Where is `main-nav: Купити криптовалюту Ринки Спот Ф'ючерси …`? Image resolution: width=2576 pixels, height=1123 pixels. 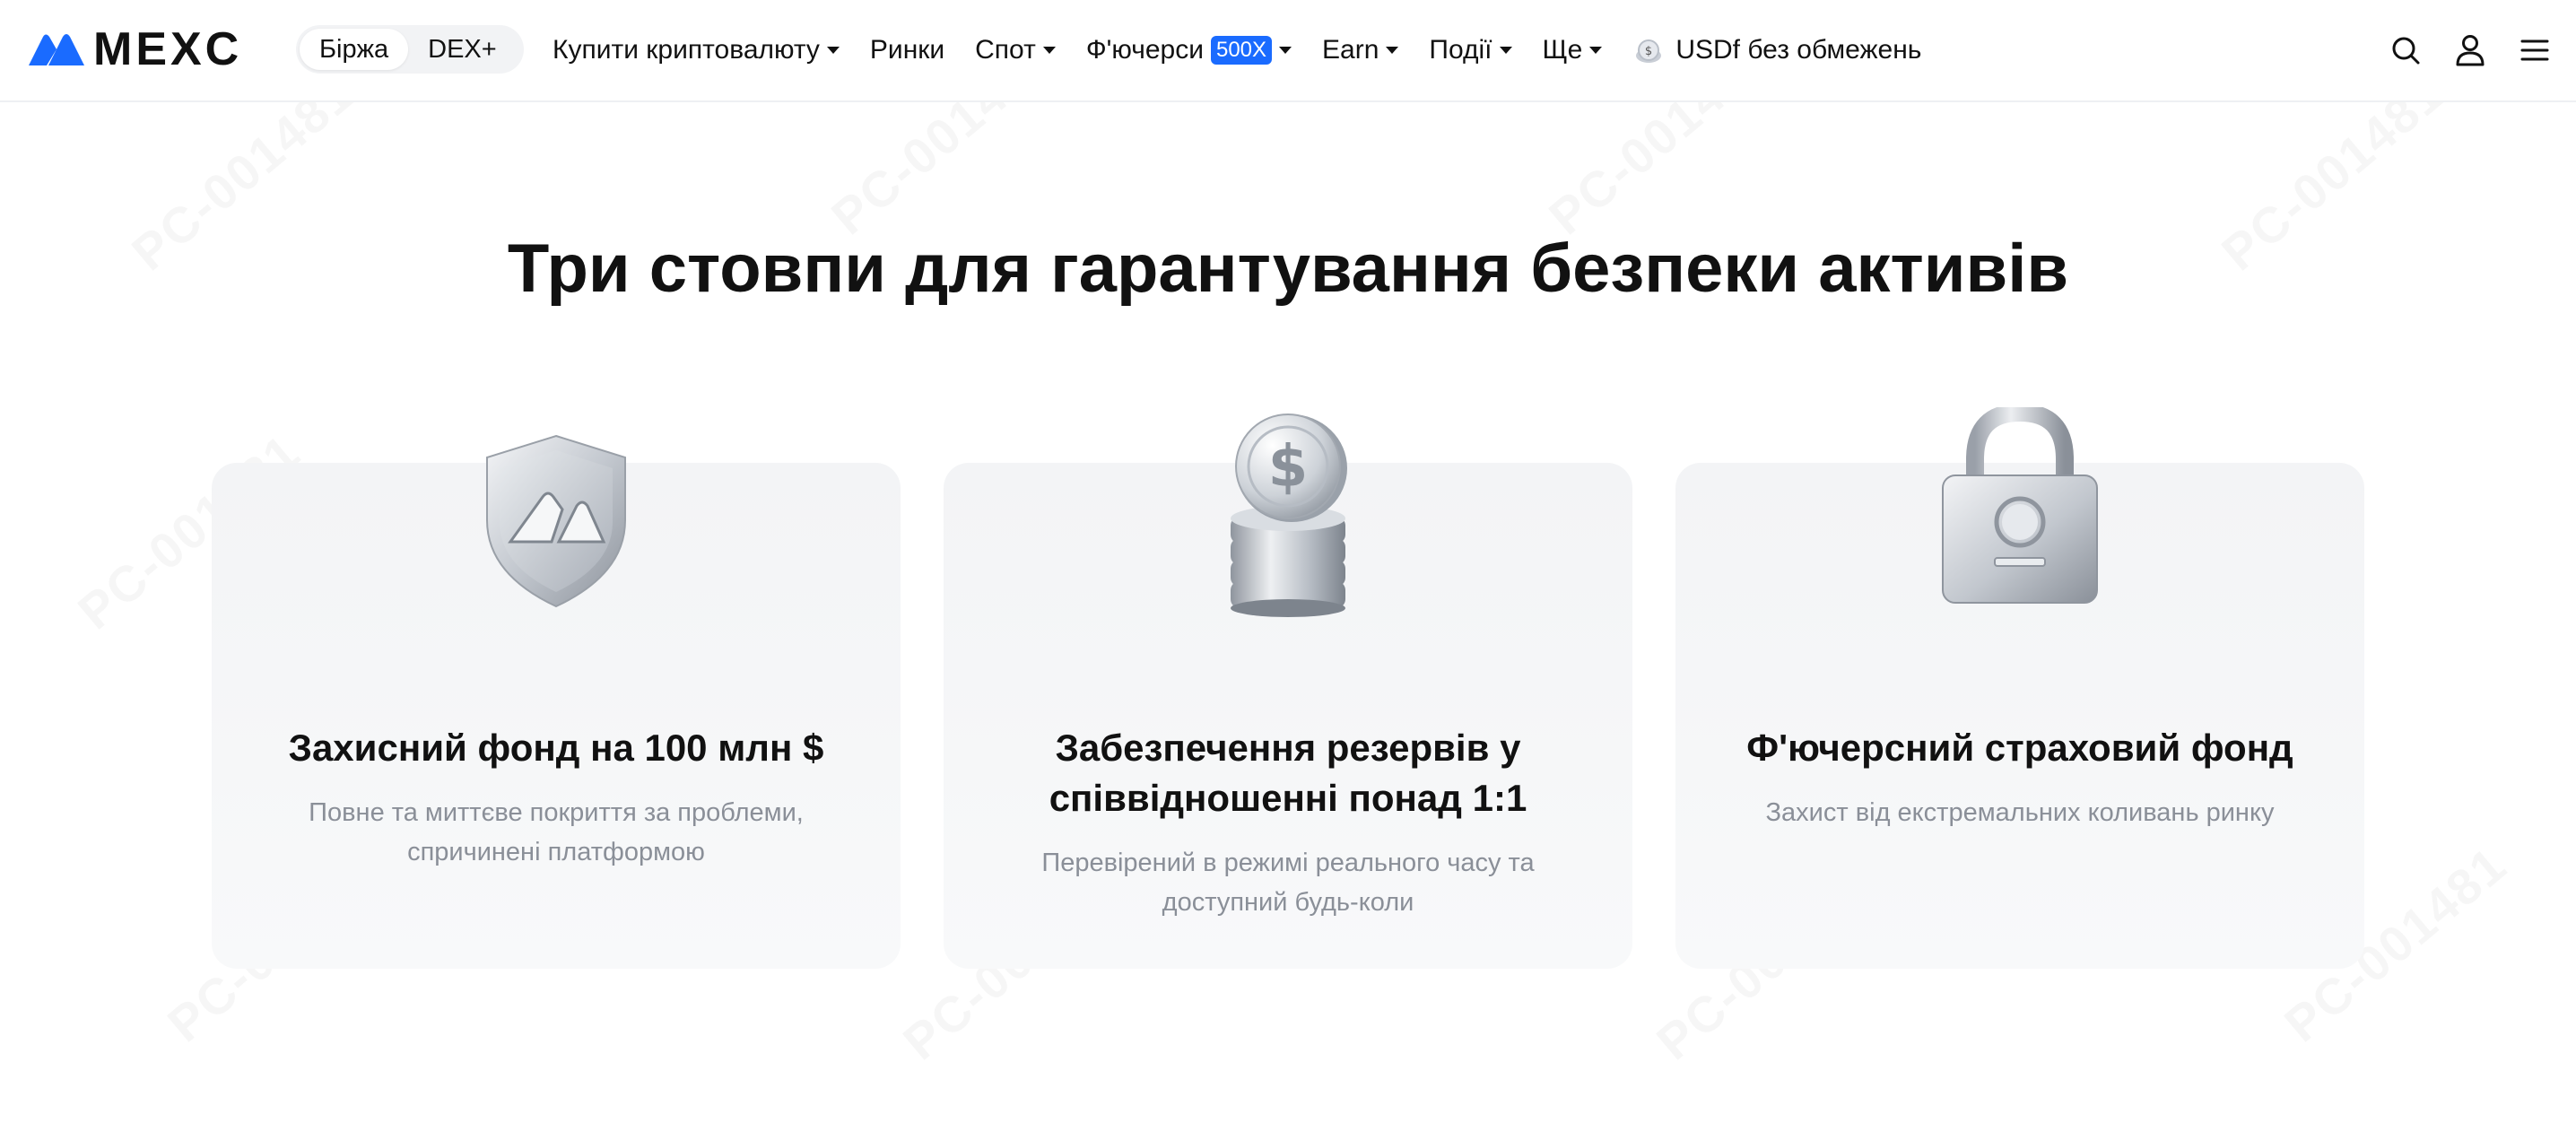
main-nav: Купити криптовалюту Ринки Спот Ф'ючерси … is located at coordinates (1252, 50).